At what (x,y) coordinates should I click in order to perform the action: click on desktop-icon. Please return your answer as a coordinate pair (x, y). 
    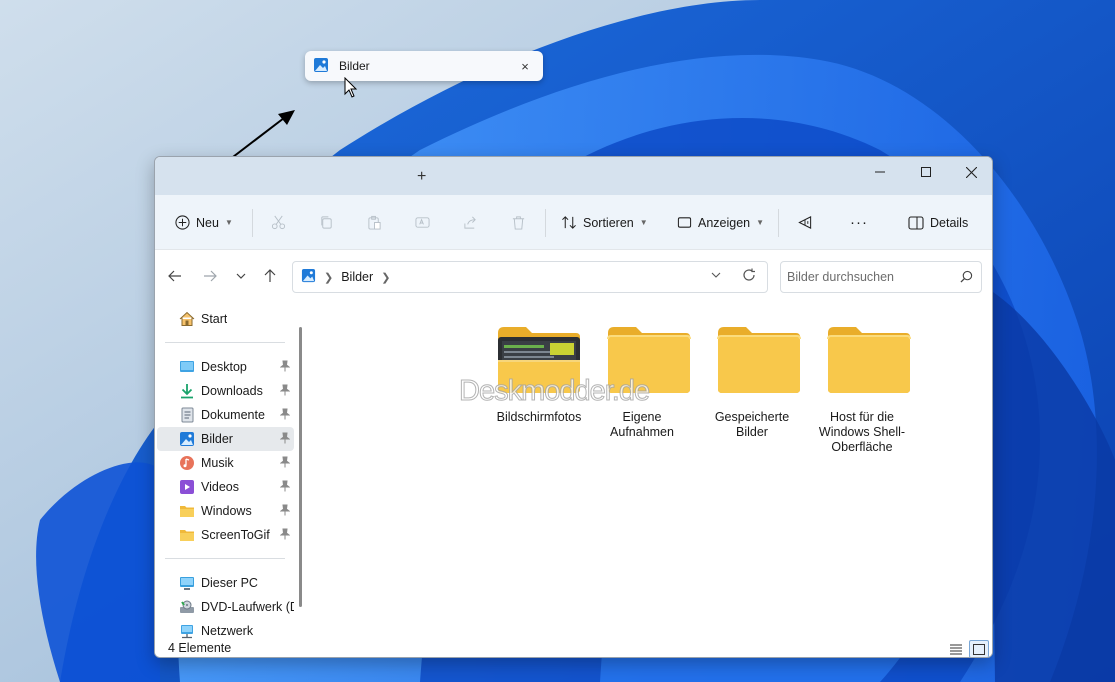
    Looking at the image, I should click on (187, 367).